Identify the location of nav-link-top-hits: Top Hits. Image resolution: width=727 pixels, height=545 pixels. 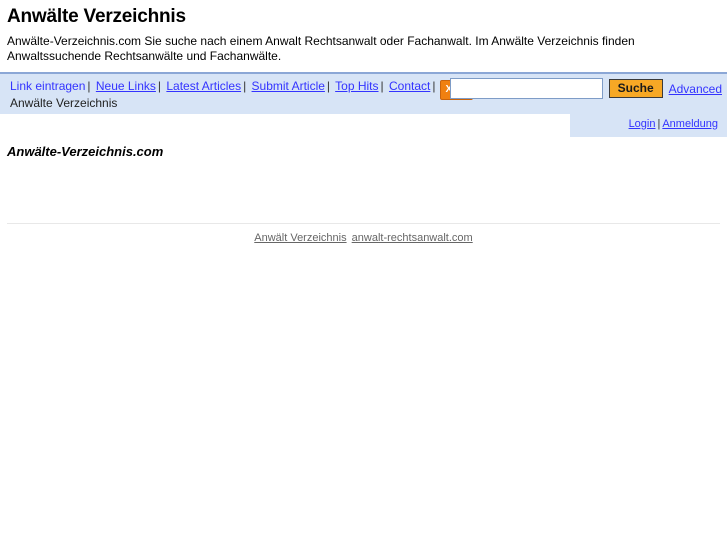
(356, 86).